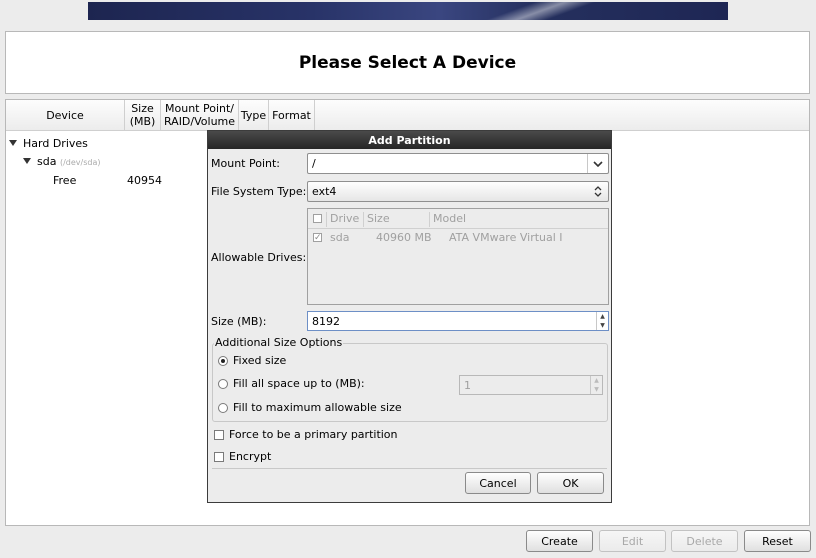 This screenshot has width=816, height=558. I want to click on delete-button-label: Delete, so click(704, 541).